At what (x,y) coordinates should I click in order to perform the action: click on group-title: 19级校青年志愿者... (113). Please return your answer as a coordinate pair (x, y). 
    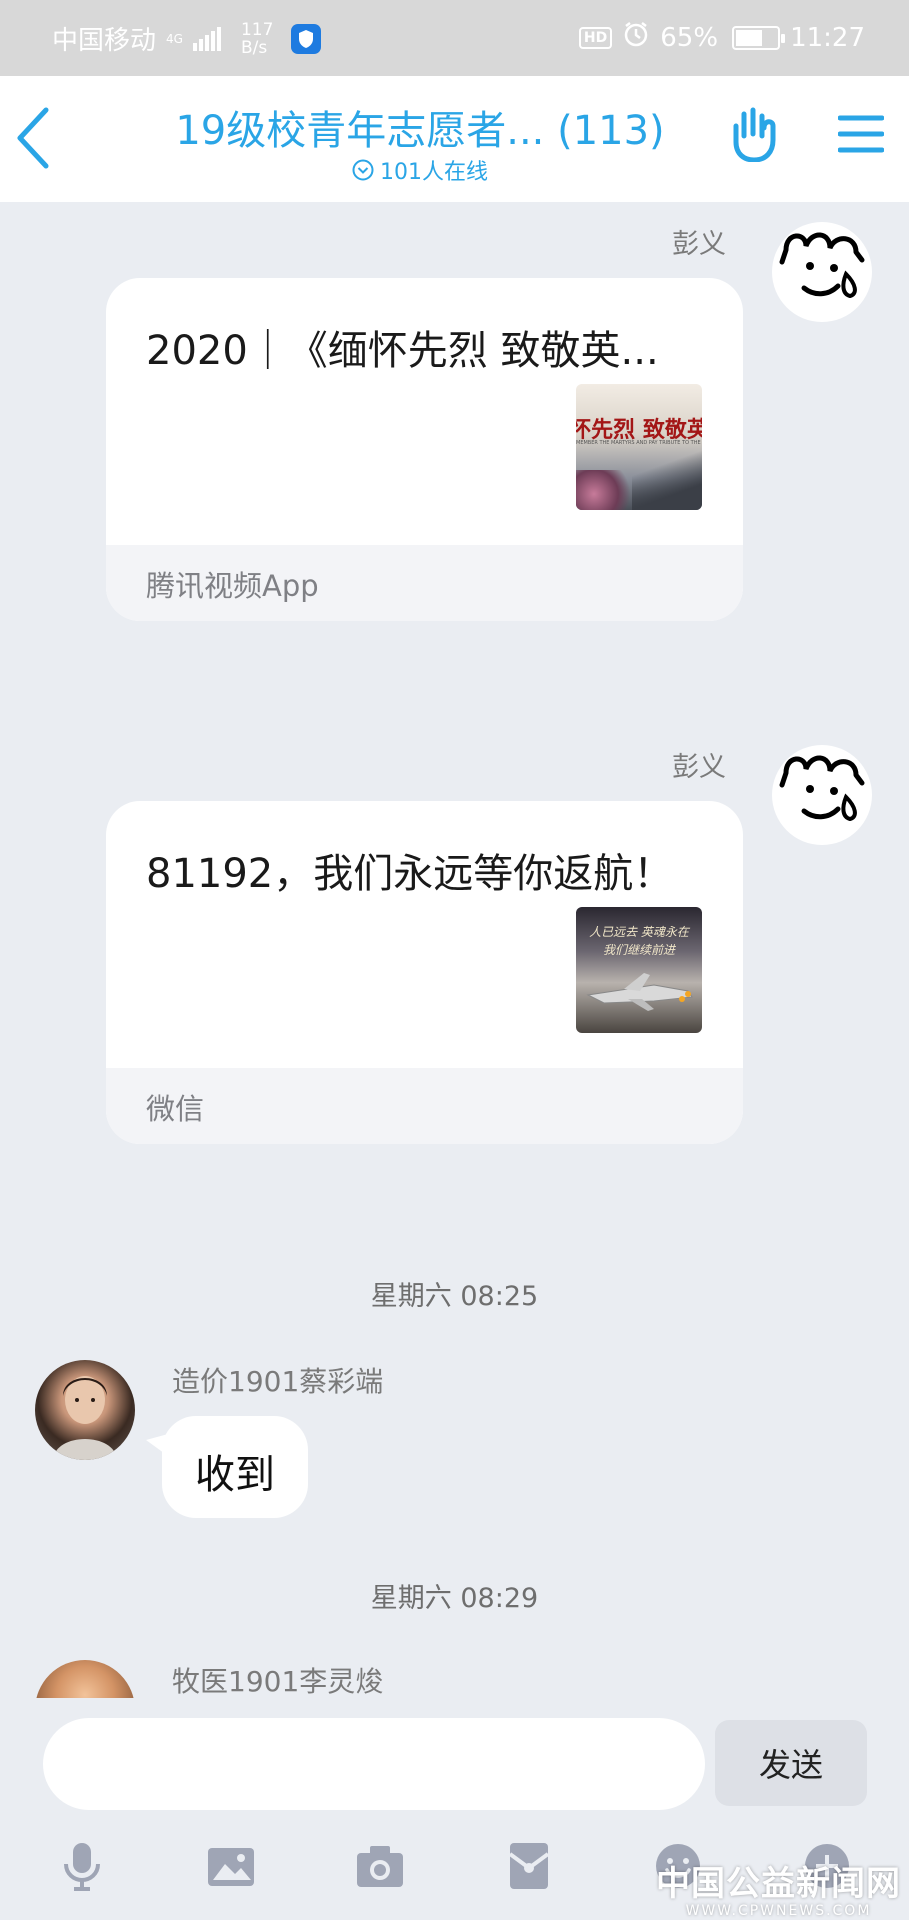
    Looking at the image, I should click on (420, 127).